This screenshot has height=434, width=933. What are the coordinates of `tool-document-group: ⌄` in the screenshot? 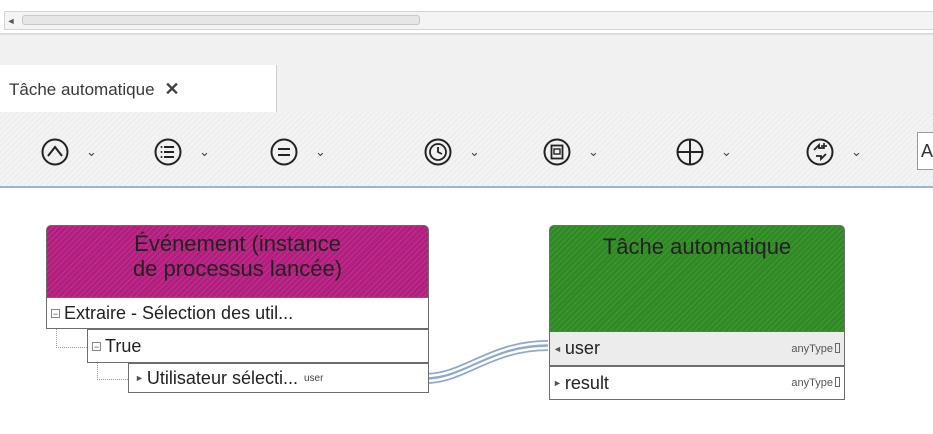 It's located at (570, 152).